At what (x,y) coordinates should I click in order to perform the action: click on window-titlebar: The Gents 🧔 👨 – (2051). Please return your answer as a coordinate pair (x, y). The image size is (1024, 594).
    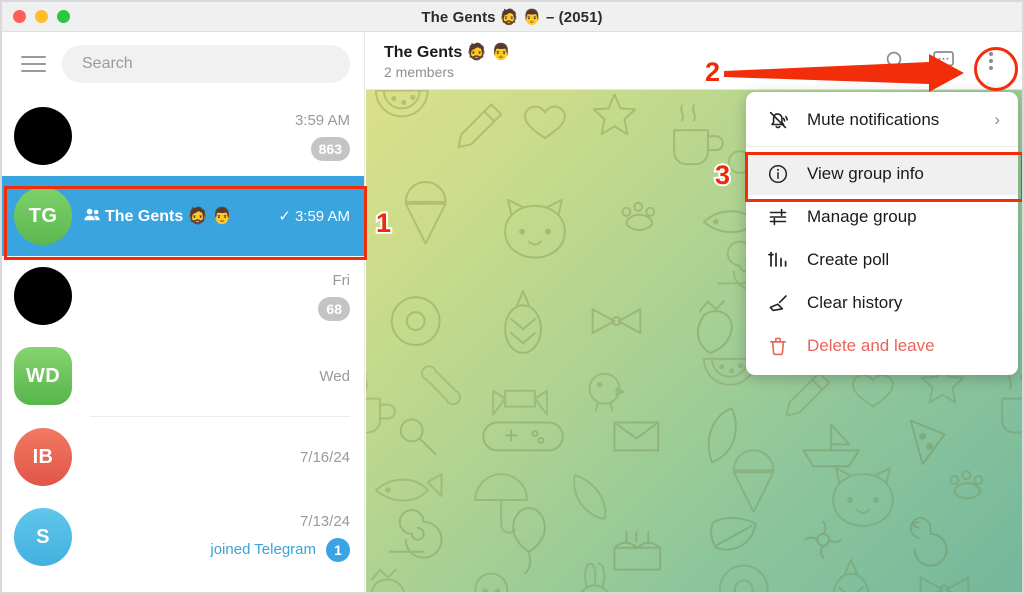
    Looking at the image, I should click on (512, 17).